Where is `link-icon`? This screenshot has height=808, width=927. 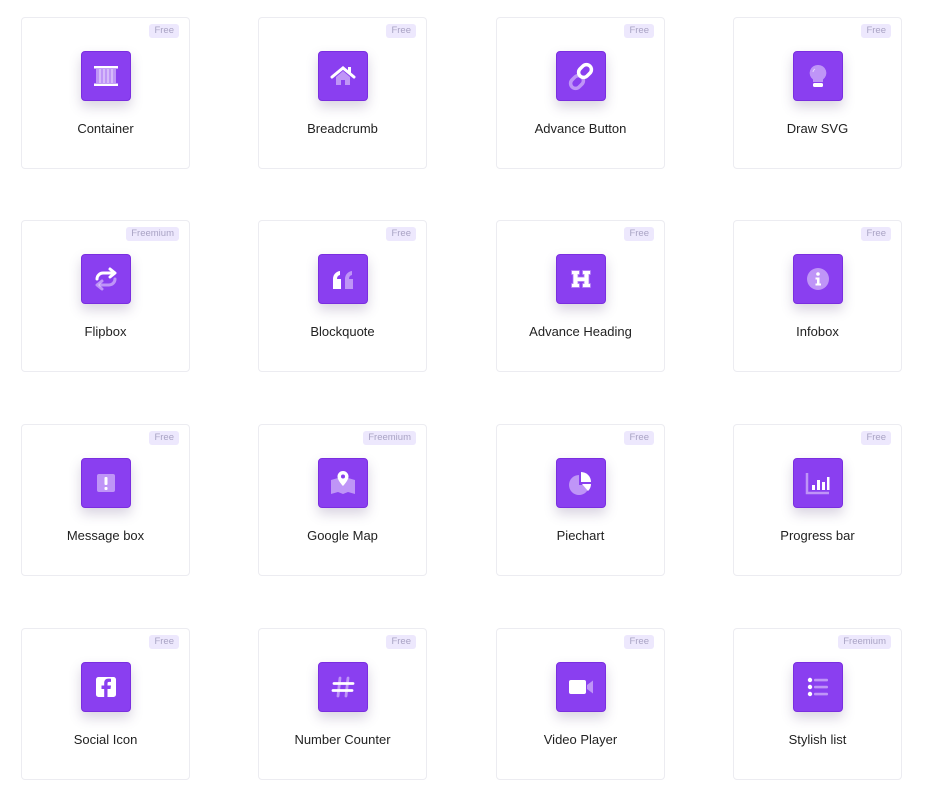 link-icon is located at coordinates (581, 76).